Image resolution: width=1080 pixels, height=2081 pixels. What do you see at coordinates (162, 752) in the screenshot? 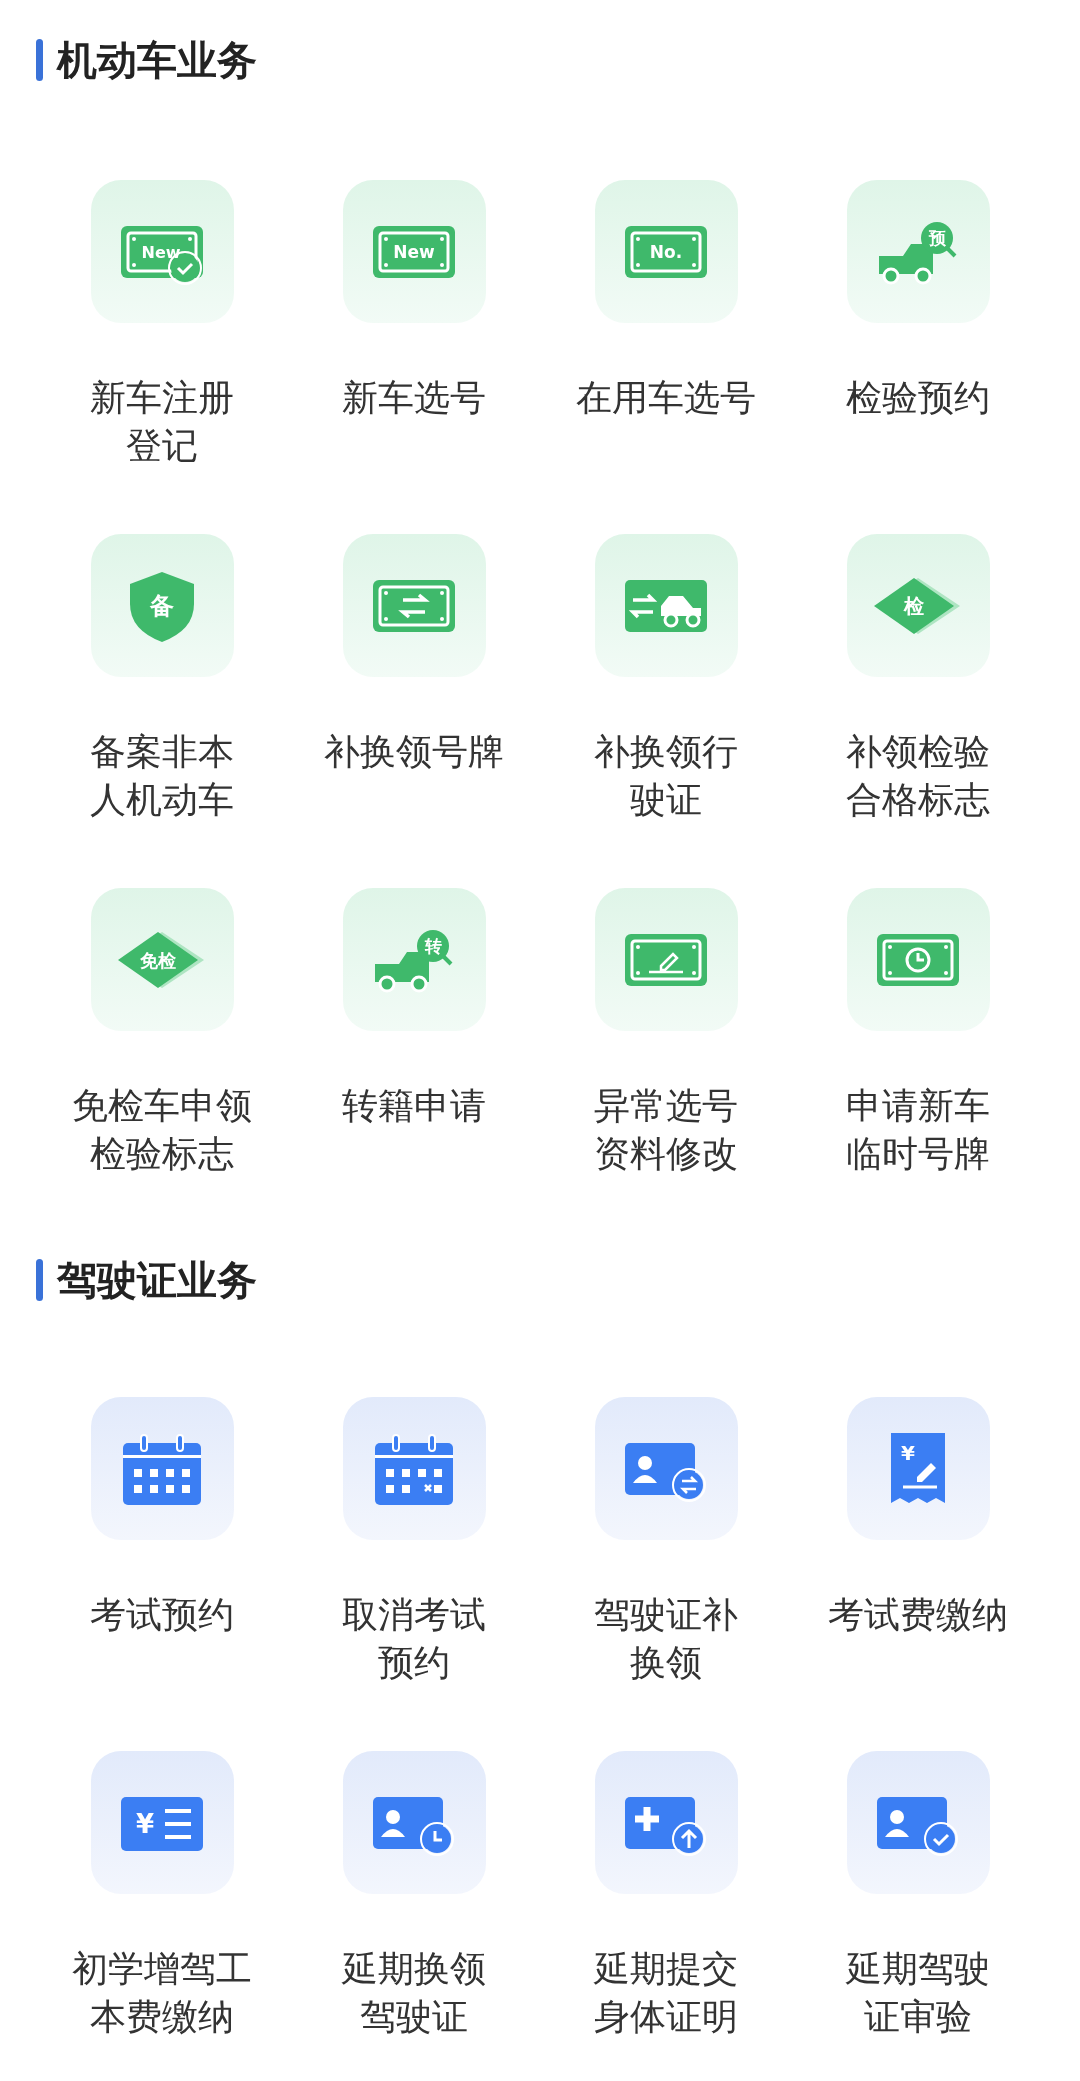
I see `service-label: 备案非本` at bounding box center [162, 752].